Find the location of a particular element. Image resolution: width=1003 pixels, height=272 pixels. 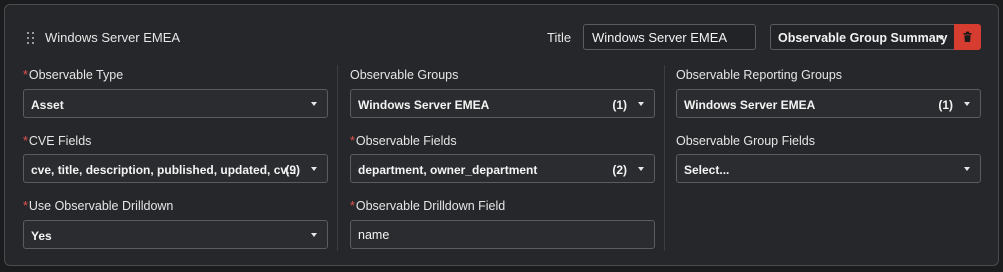

observable-groups-select: Windows Server EMEA (1) is located at coordinates (502, 103).